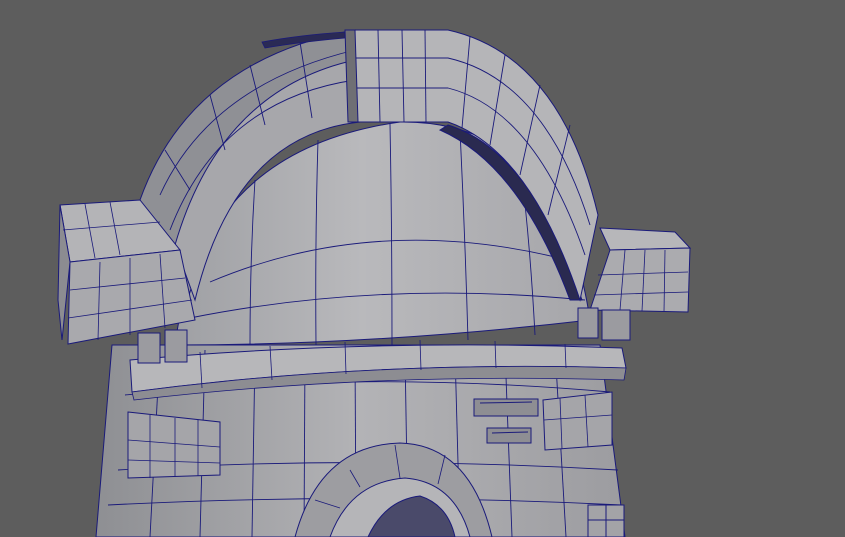 The width and height of the screenshot is (845, 537). Describe the element at coordinates (606, 520) in the screenshot. I see `right-lower-blocks` at that location.